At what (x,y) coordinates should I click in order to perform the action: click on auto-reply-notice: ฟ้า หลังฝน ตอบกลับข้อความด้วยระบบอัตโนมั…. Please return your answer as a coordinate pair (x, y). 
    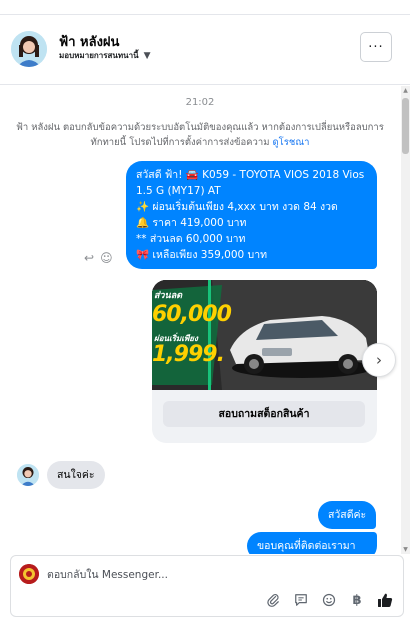
    Looking at the image, I should click on (200, 135).